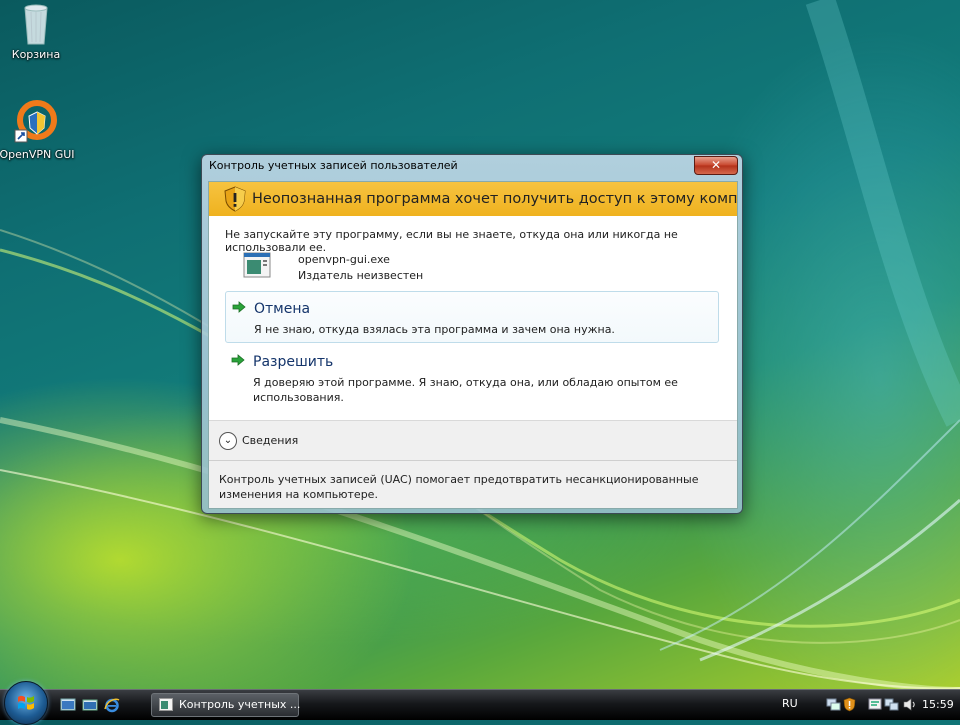  What do you see at coordinates (37, 122) in the screenshot?
I see `openvpn-icon` at bounding box center [37, 122].